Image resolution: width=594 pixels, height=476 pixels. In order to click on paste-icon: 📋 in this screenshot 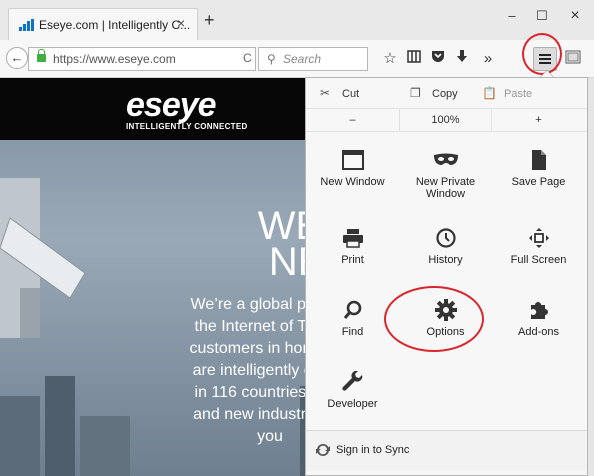, I will do `click(489, 93)`.